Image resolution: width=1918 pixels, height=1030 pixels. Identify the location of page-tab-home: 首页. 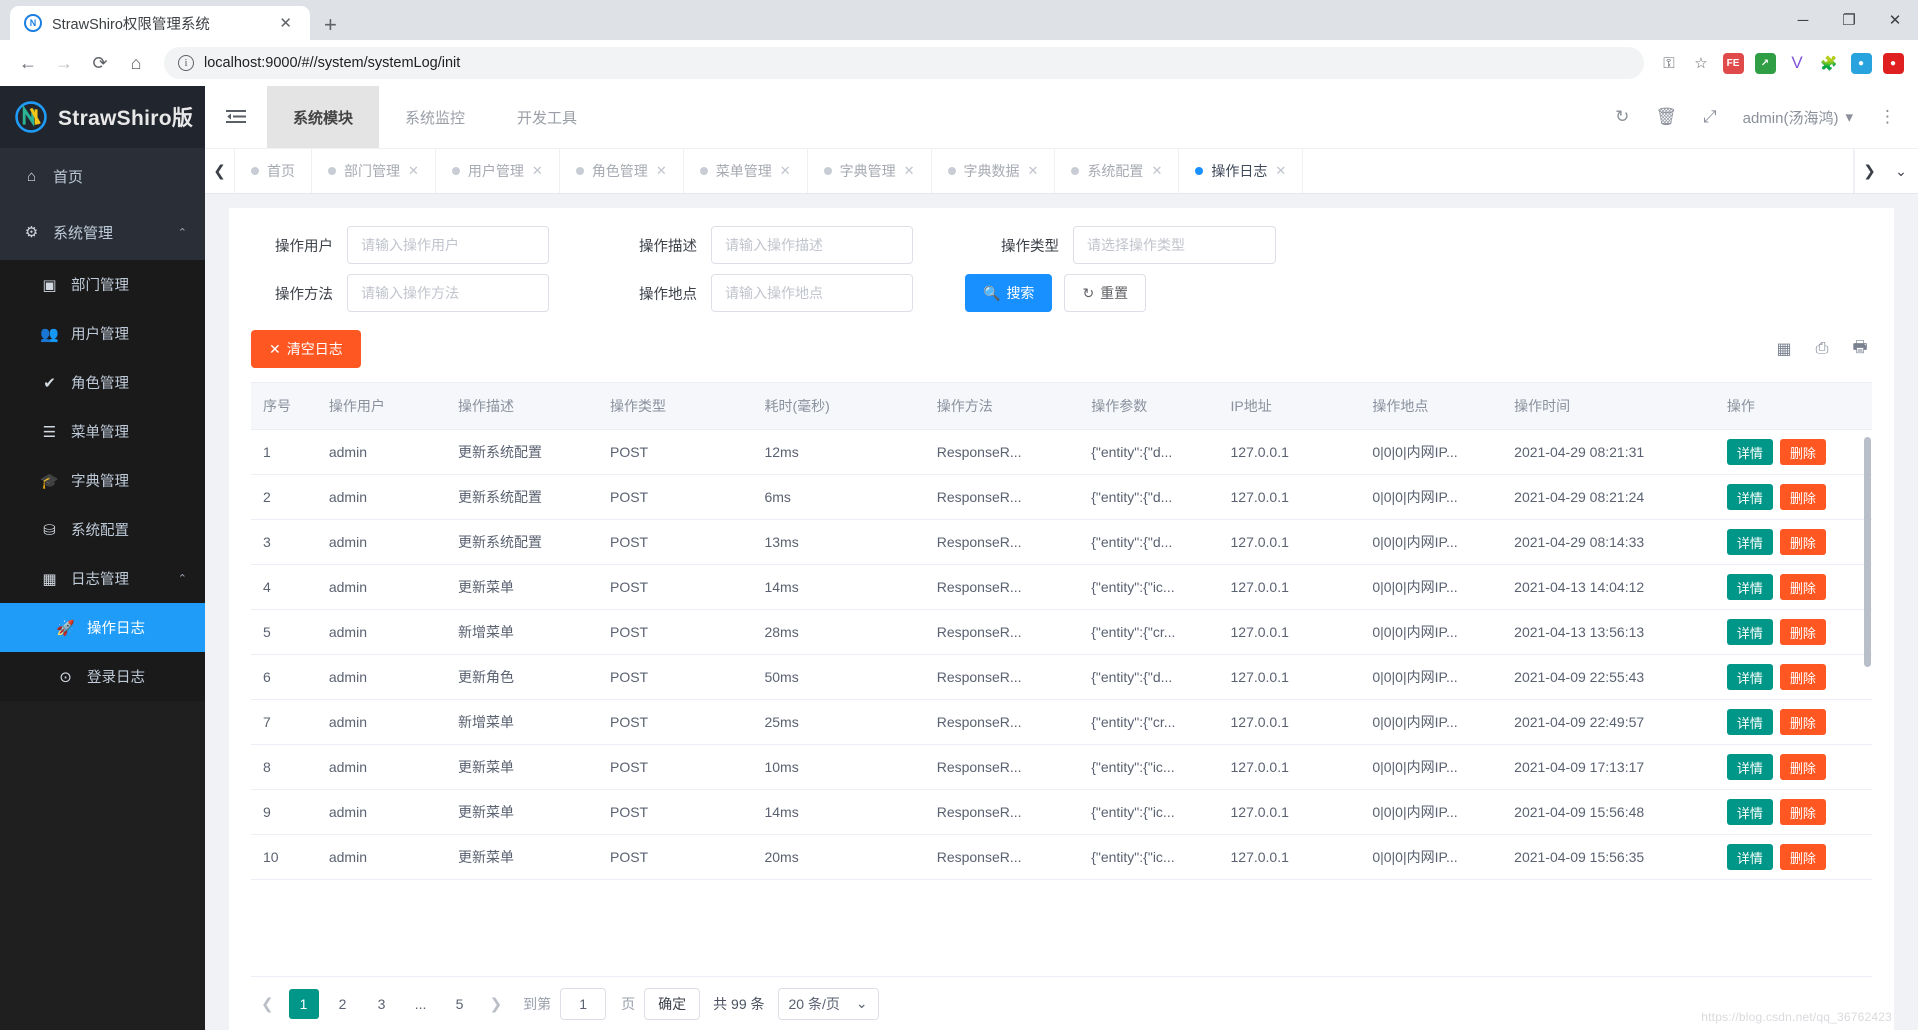
(273, 171).